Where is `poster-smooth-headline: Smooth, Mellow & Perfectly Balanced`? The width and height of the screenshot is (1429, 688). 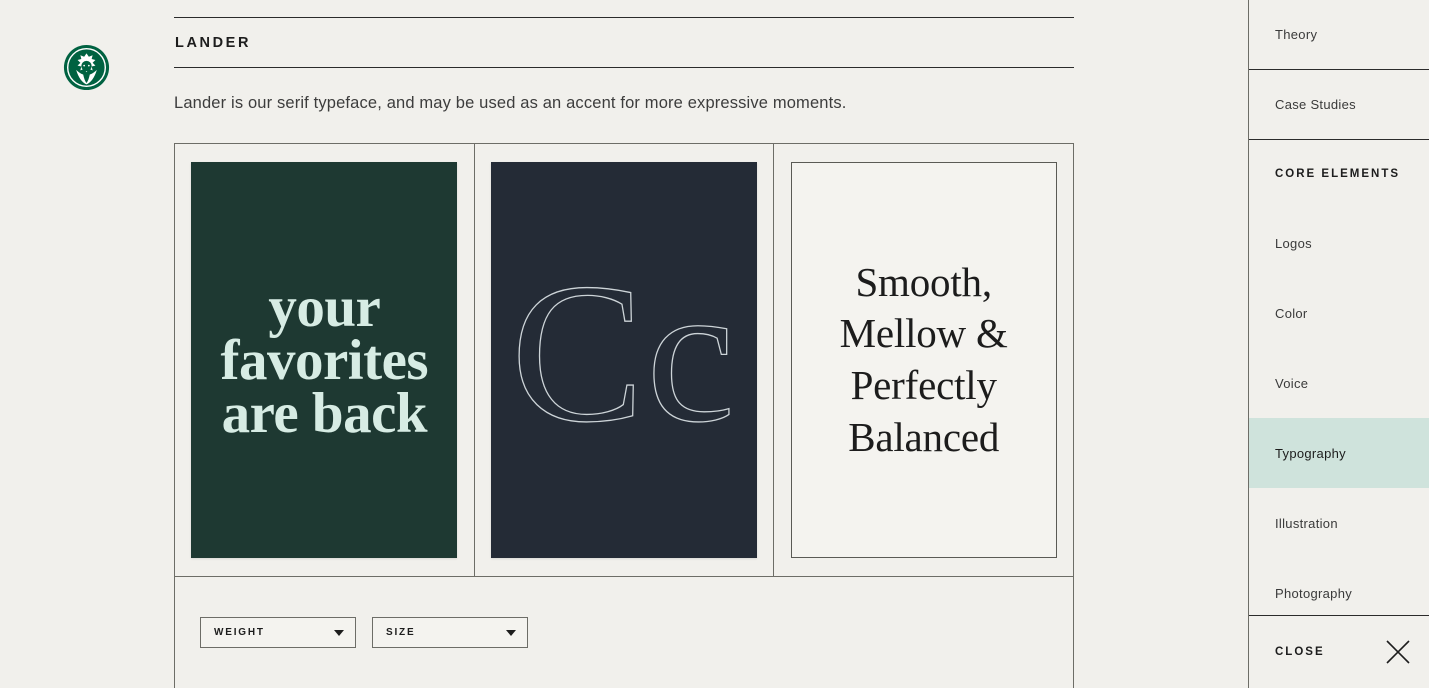 poster-smooth-headline: Smooth, Mellow & Perfectly Balanced is located at coordinates (924, 360).